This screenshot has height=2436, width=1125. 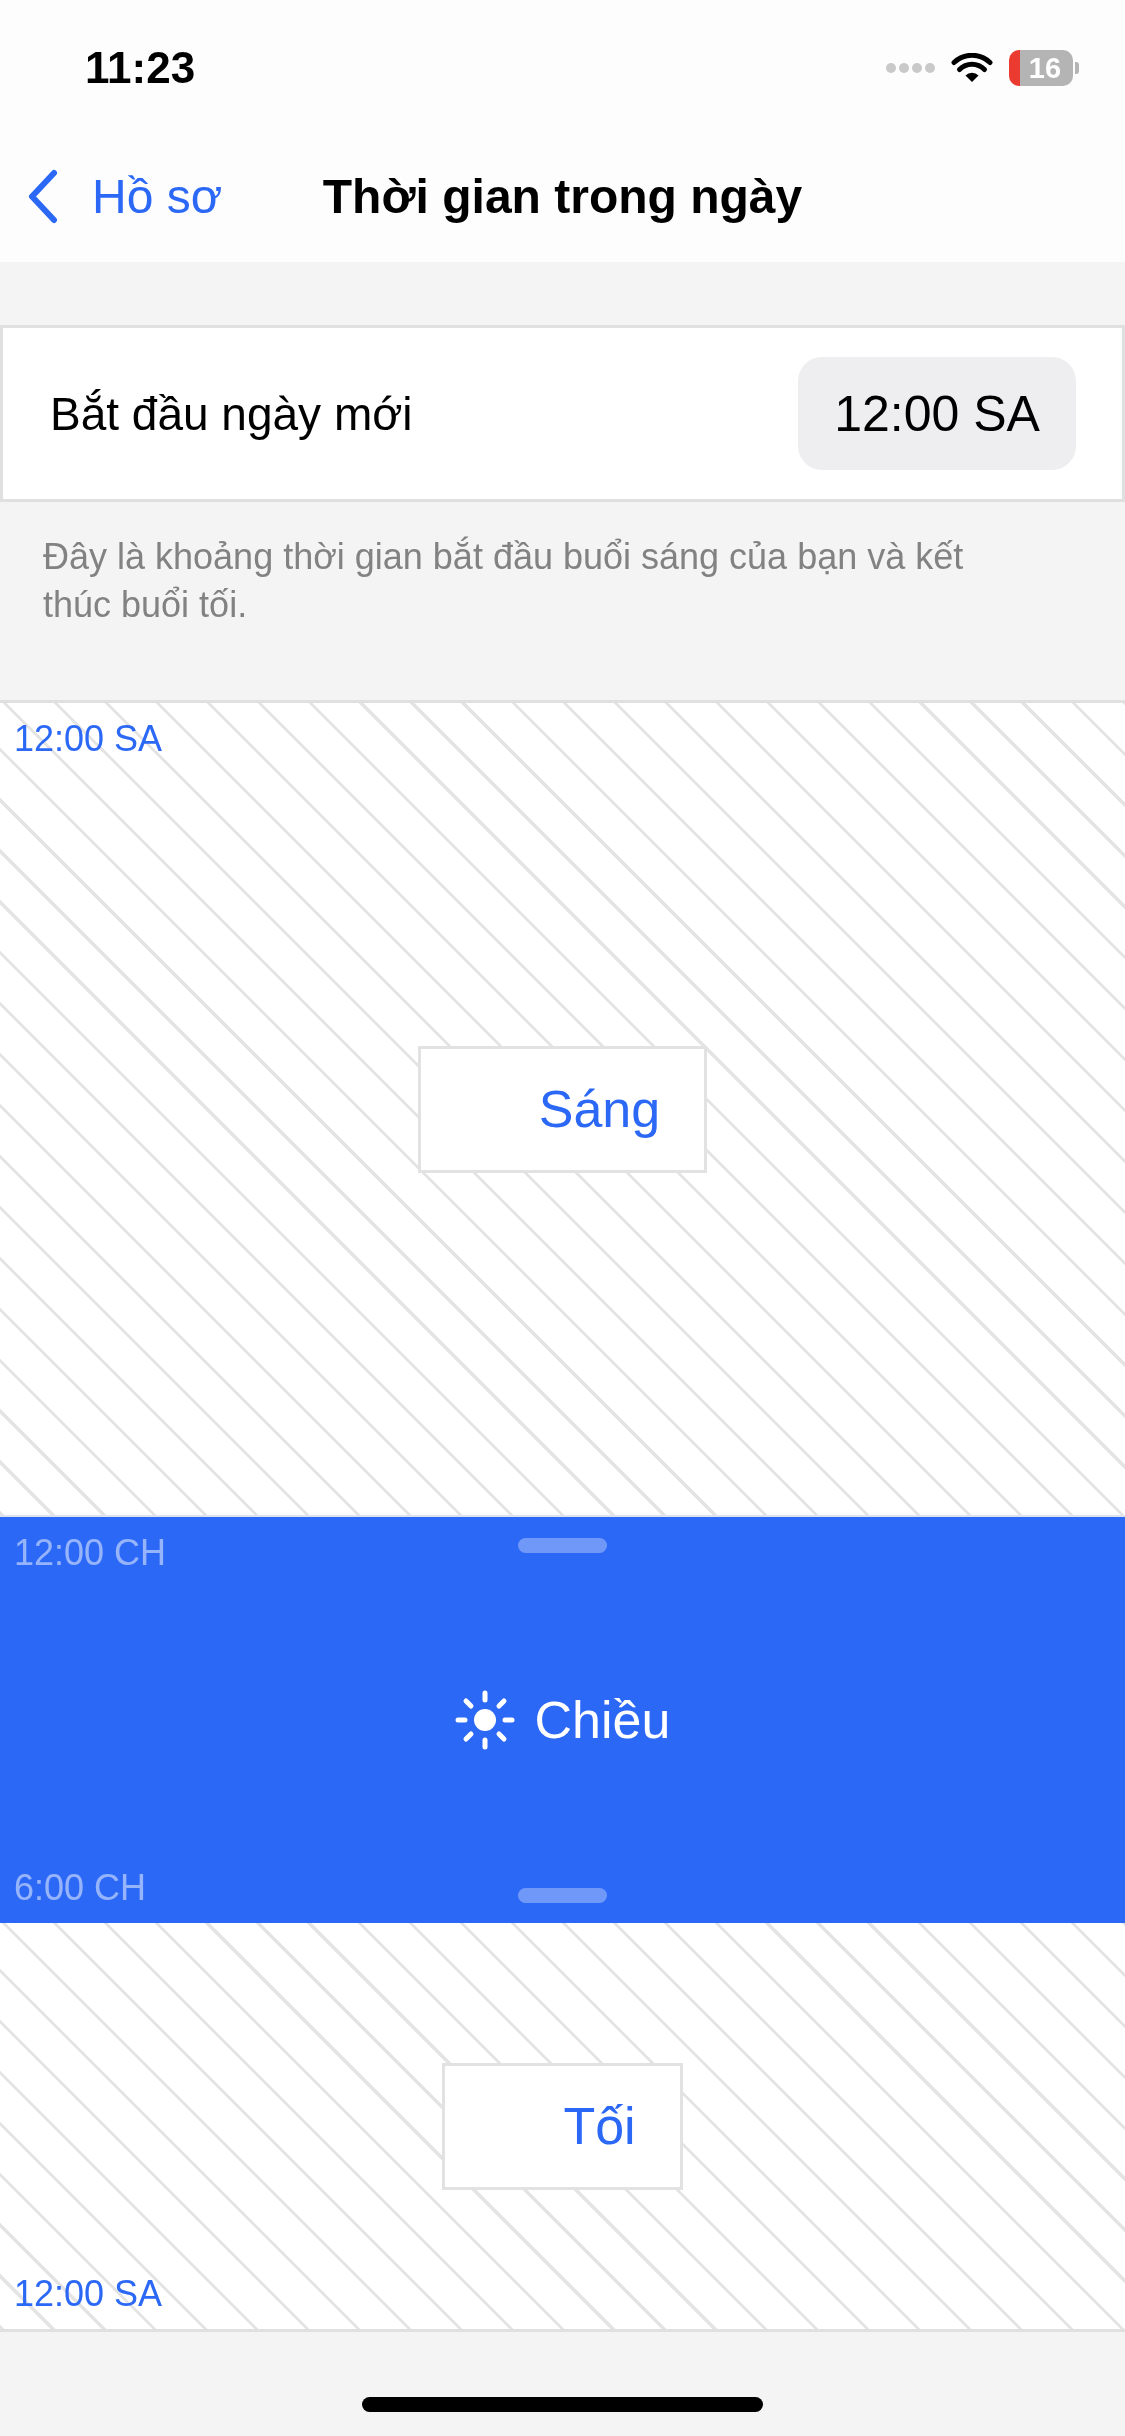 I want to click on time-label: 6:00 CH, so click(x=80, y=1888).